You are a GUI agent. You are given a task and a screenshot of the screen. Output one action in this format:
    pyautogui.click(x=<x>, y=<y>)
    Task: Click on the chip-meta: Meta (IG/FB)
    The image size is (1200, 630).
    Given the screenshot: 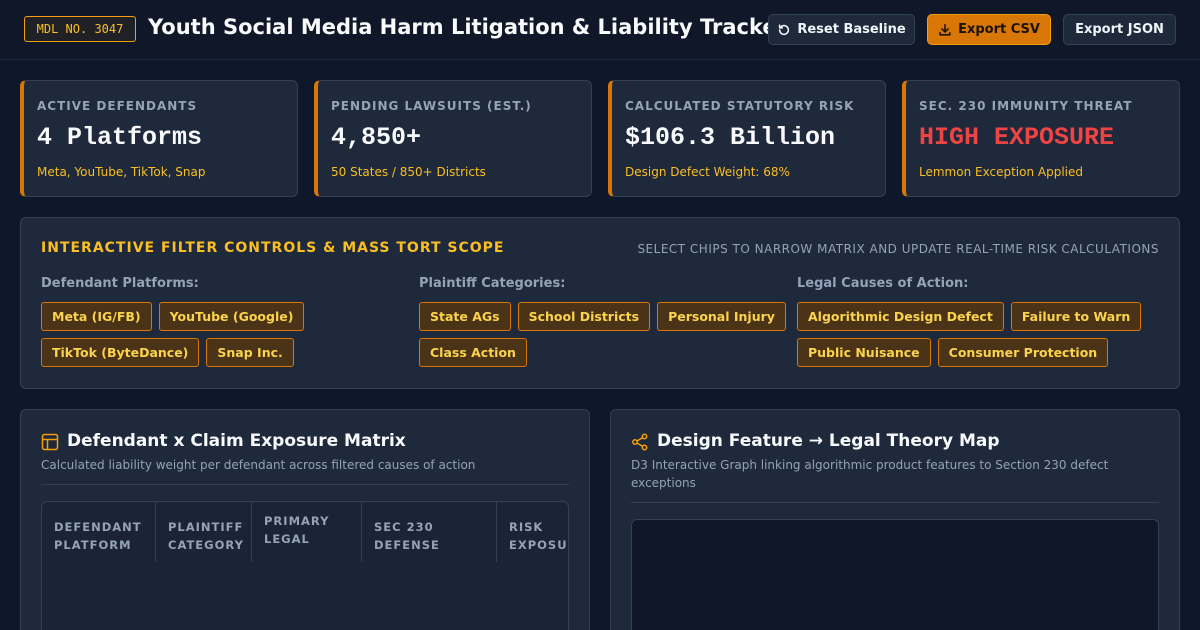 What is the action you would take?
    pyautogui.click(x=96, y=316)
    